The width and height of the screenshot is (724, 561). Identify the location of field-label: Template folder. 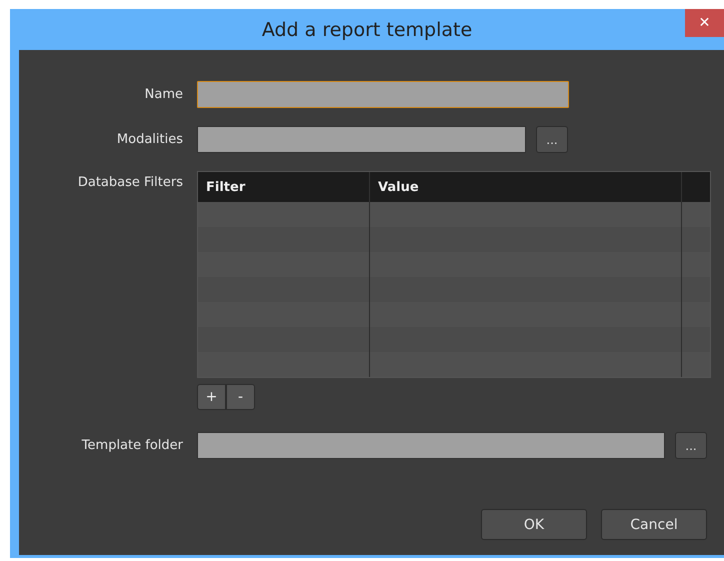
(131, 445).